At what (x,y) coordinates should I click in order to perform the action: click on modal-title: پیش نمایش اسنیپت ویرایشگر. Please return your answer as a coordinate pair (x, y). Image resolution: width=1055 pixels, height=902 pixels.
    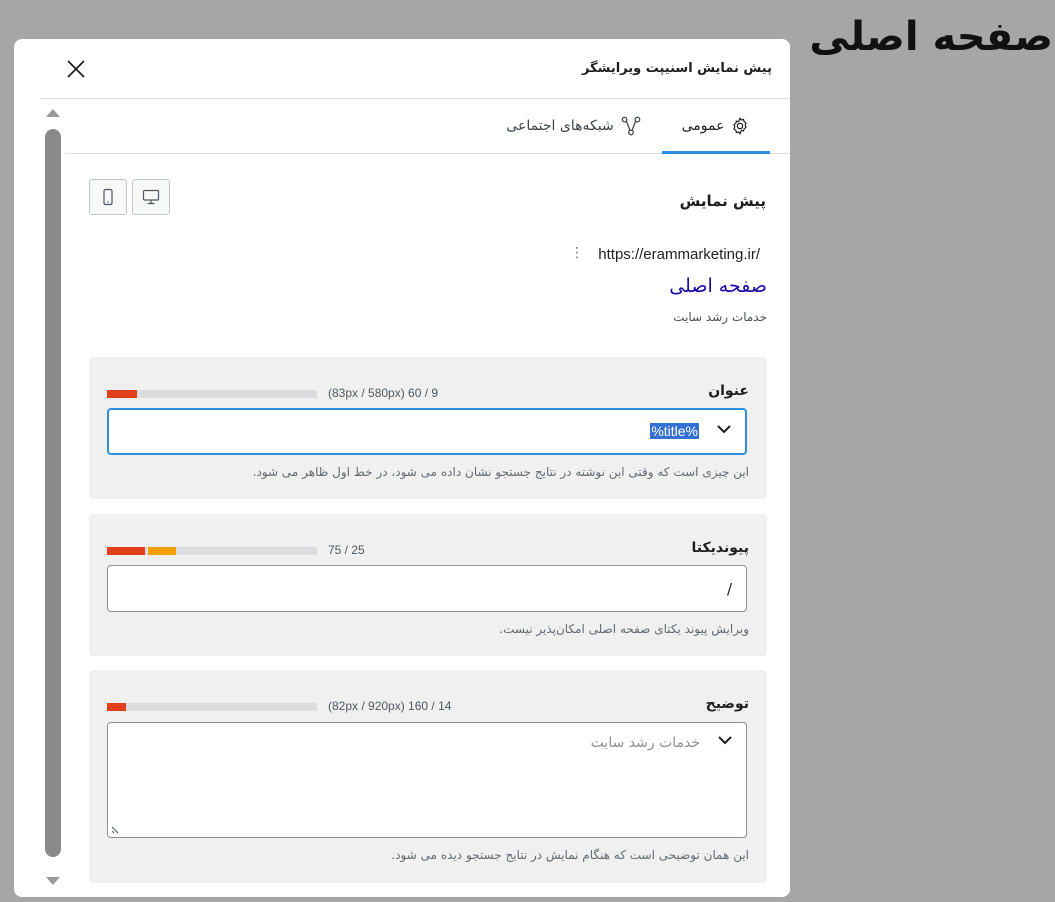
    Looking at the image, I should click on (676, 68).